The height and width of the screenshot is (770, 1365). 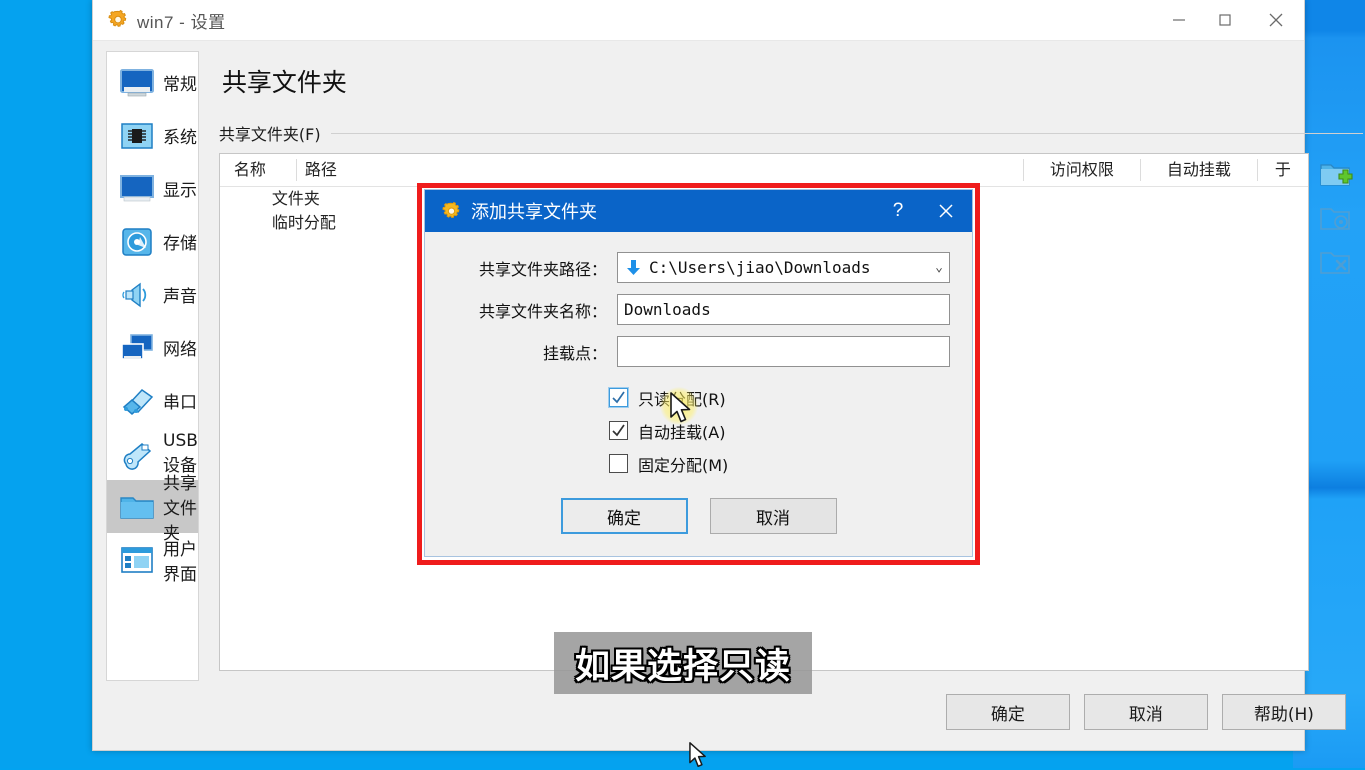 I want to click on ui-window-icon, so click(x=137, y=560).